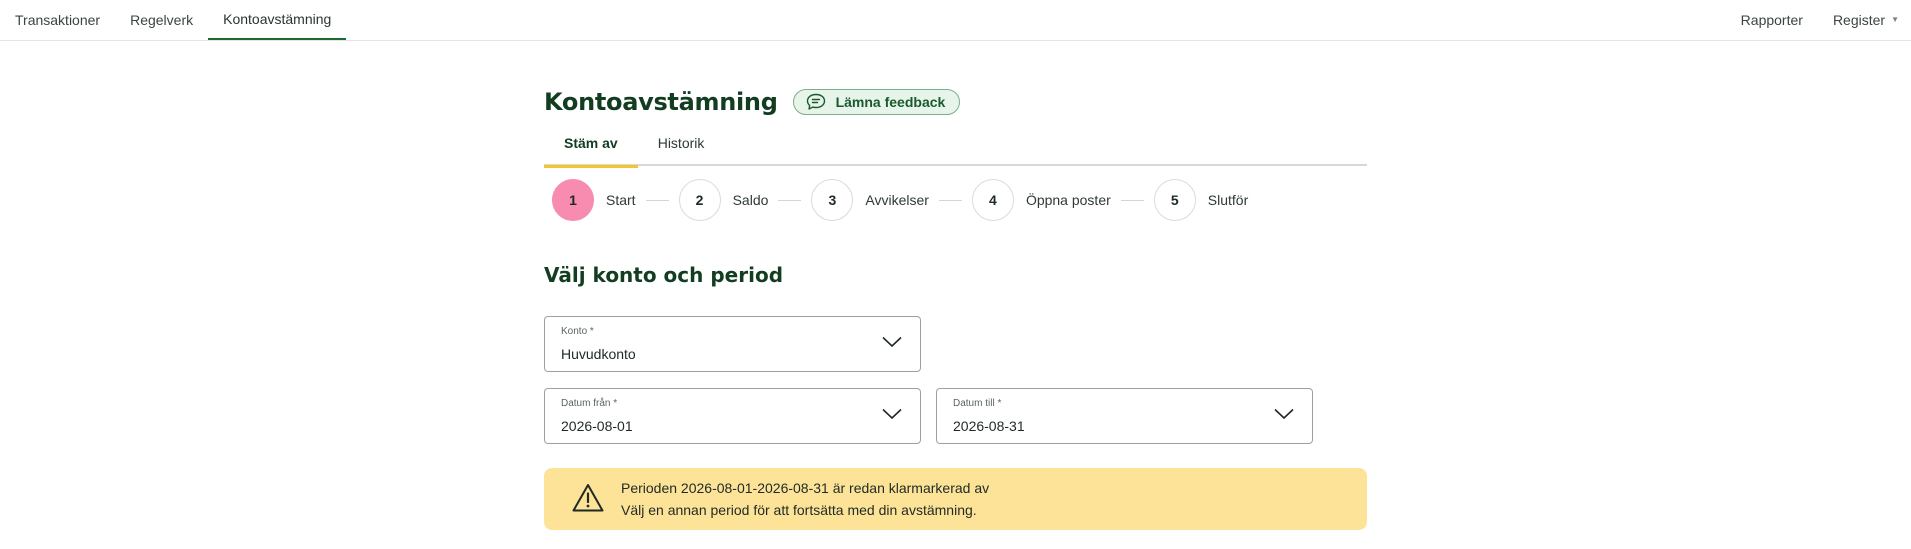  Describe the element at coordinates (161, 20) in the screenshot. I see `nav-item-regelverk: Regelverk` at that location.